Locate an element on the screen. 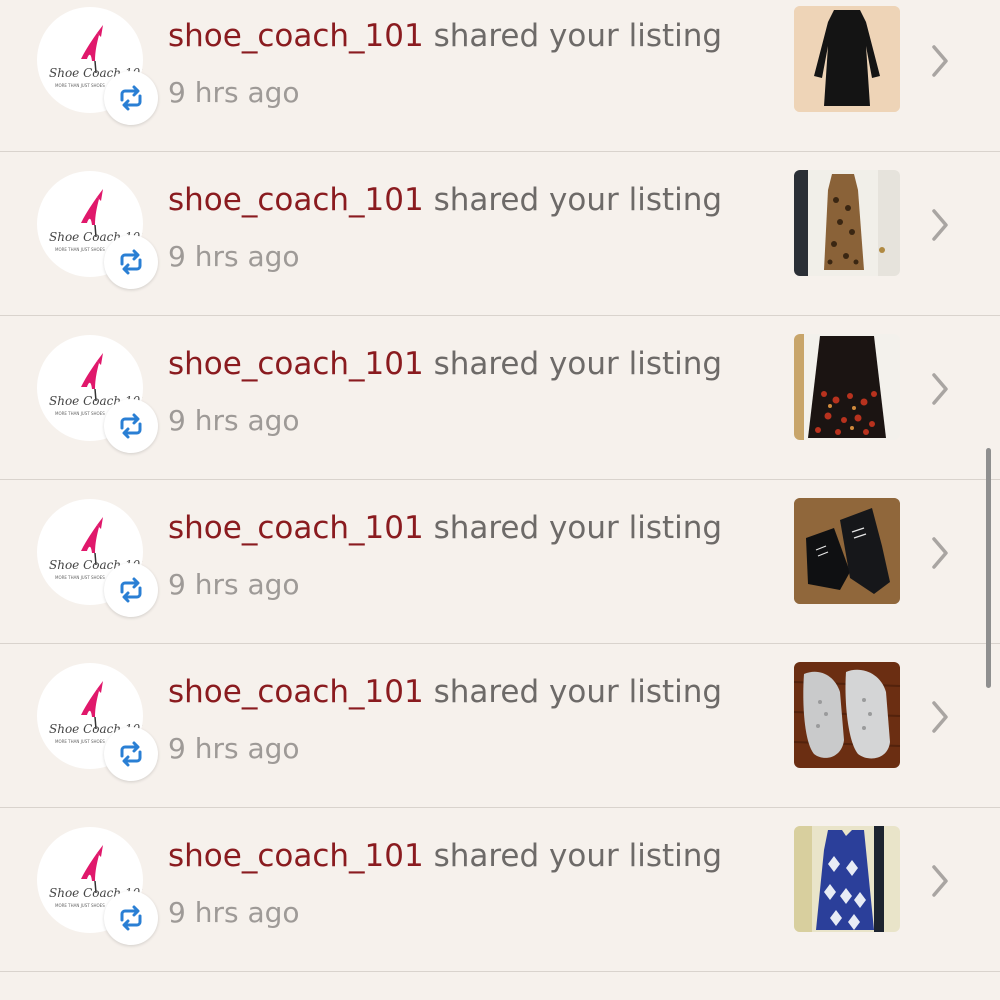  gray-sneakers-icon is located at coordinates (847, 715).